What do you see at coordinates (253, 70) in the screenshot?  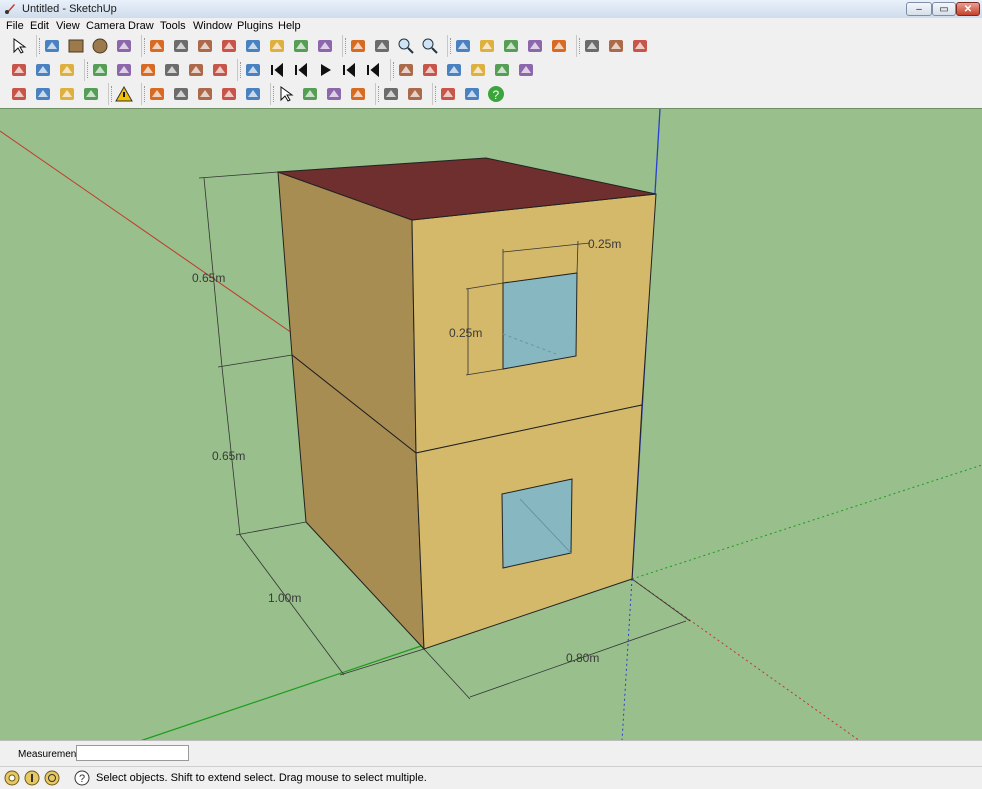 I see `animation-icon` at bounding box center [253, 70].